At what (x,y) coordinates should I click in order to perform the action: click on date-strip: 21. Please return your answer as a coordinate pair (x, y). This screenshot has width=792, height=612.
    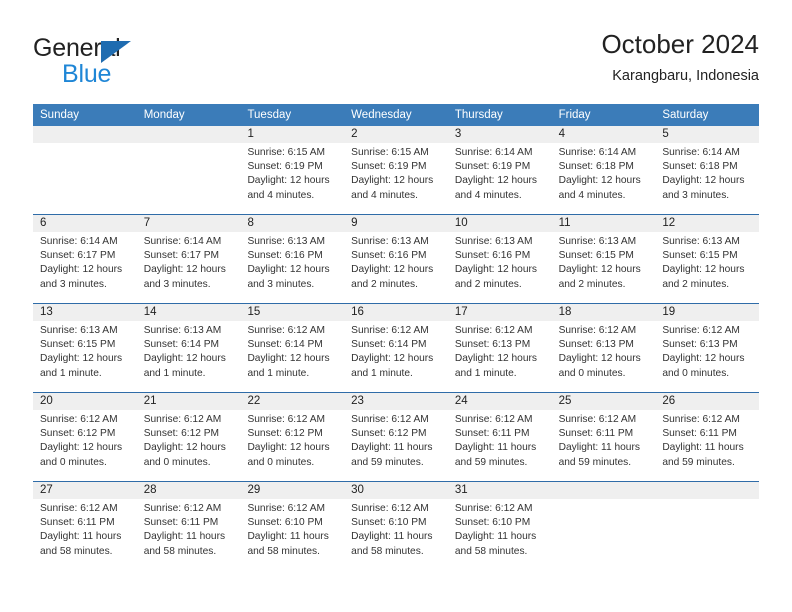
    Looking at the image, I should click on (188, 401).